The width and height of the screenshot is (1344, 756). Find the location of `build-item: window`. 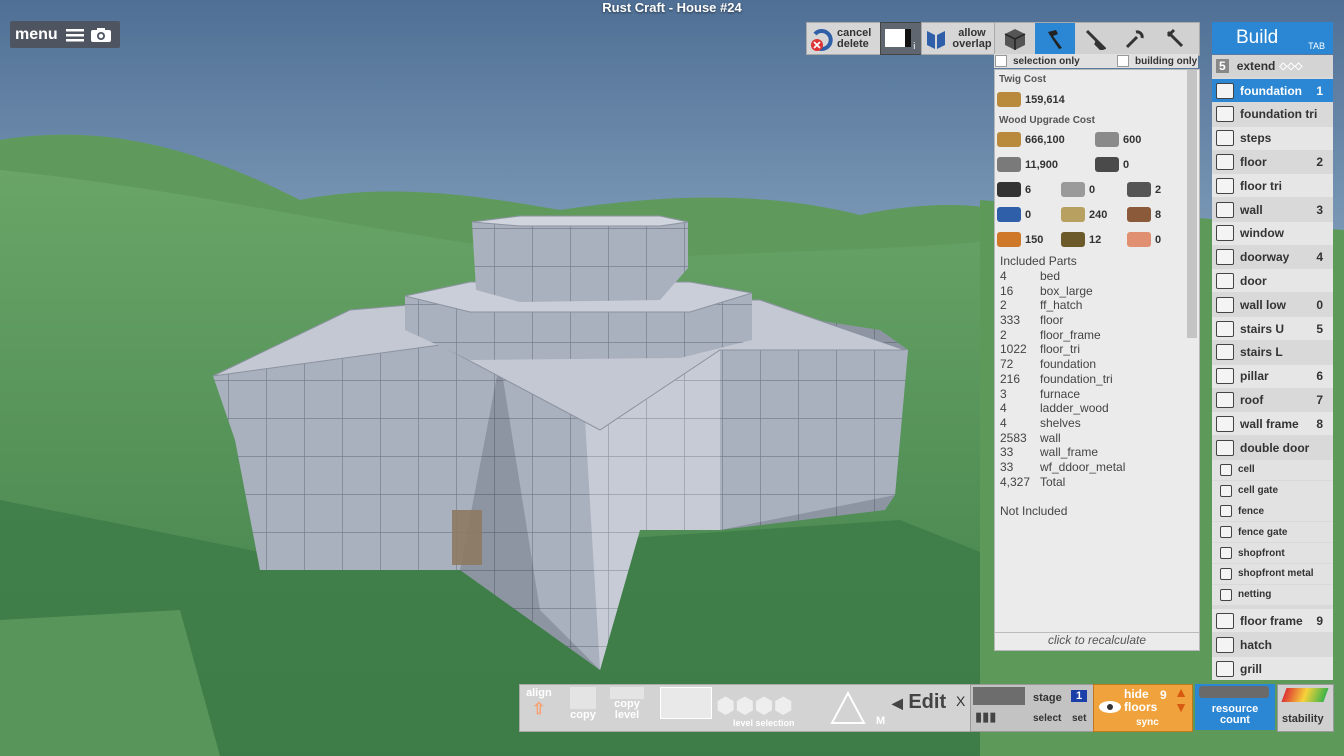

build-item: window is located at coordinates (1272, 233).